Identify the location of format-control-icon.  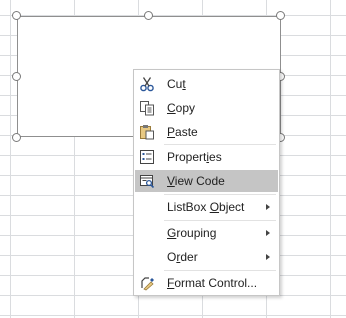
(147, 283).